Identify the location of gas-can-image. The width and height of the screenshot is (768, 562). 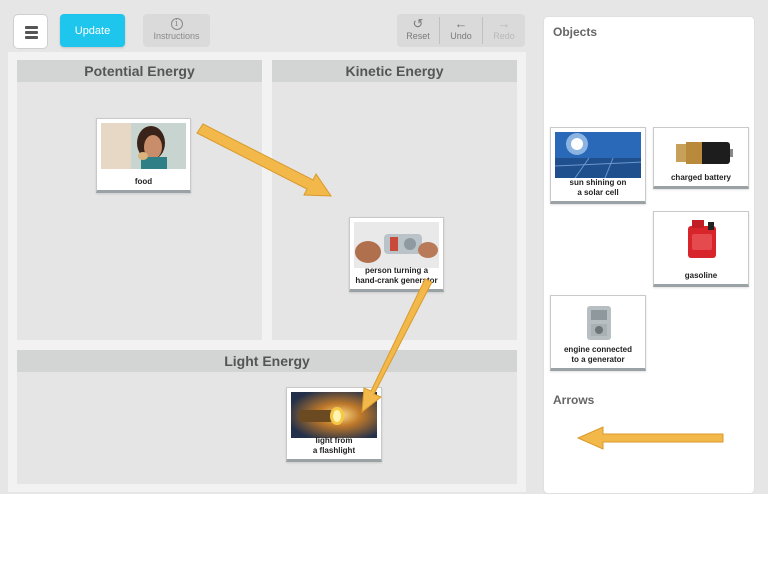
(701, 239).